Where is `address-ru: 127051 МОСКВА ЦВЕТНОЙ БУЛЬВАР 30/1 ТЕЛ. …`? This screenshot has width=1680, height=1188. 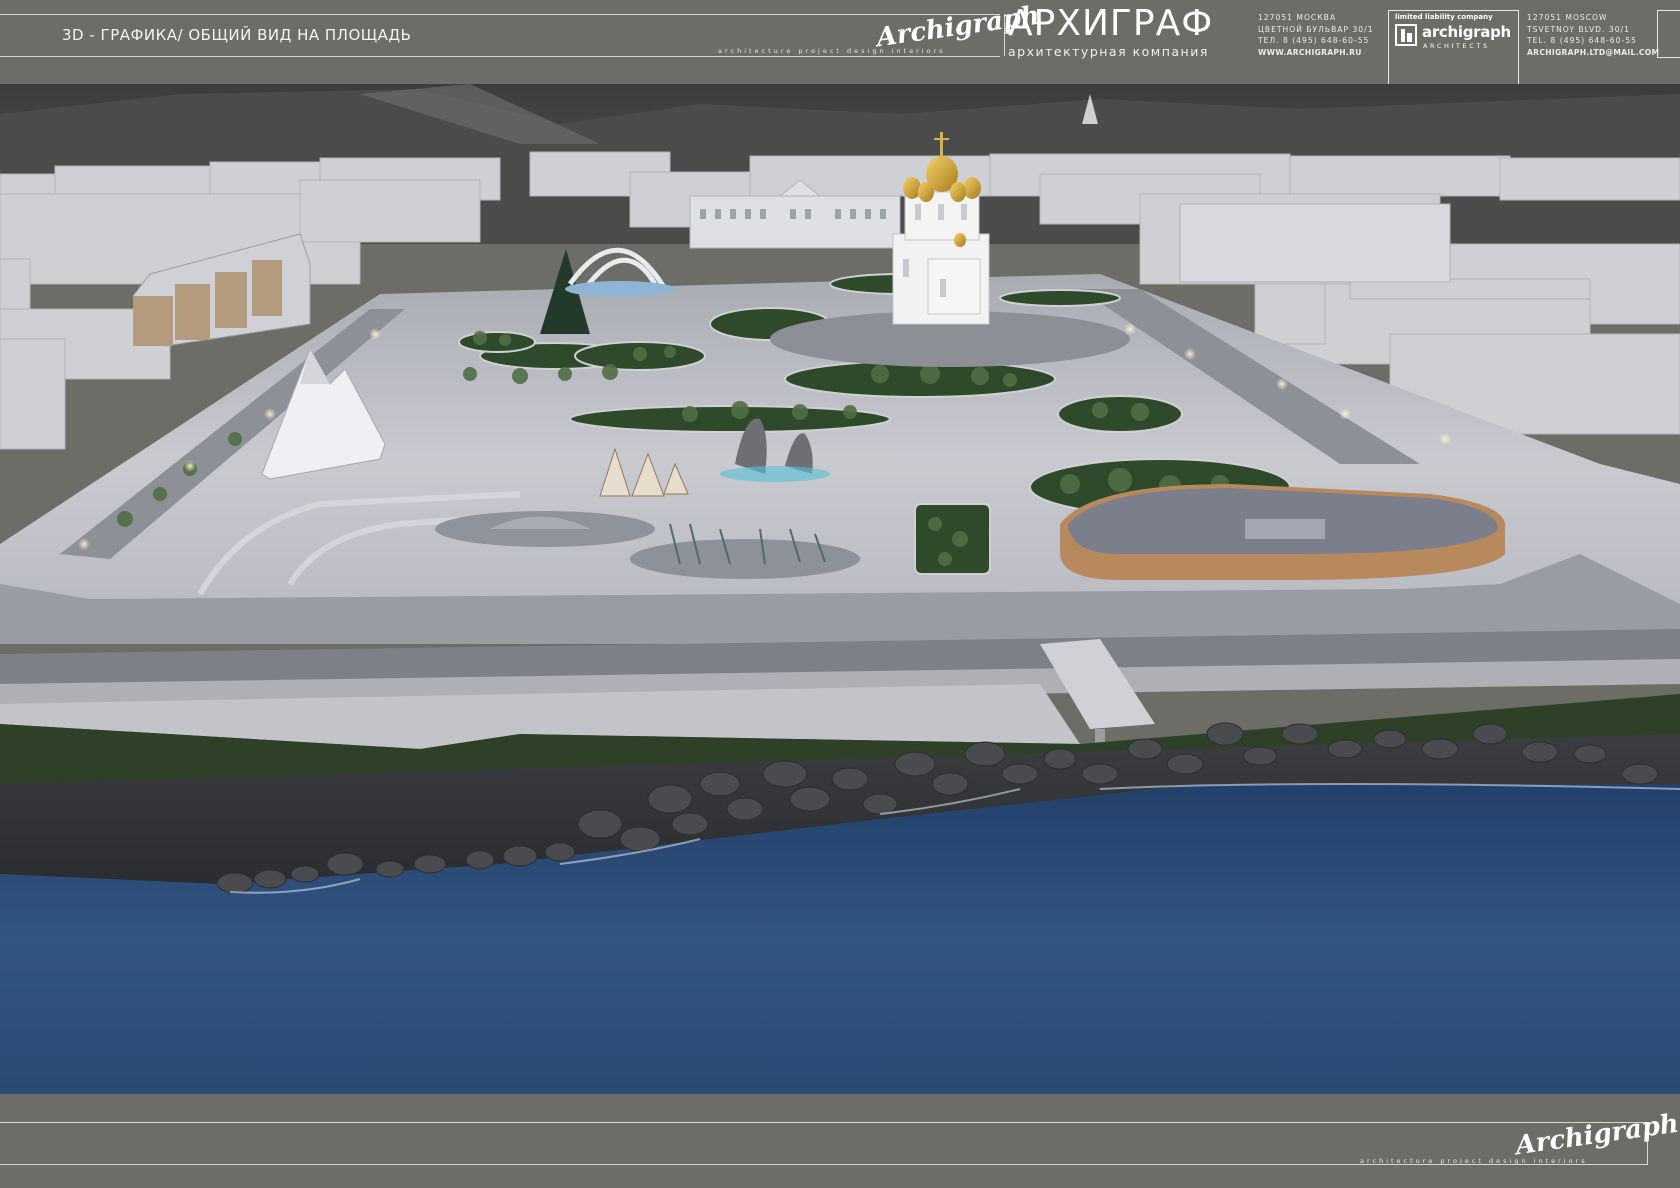
address-ru: 127051 МОСКВА ЦВЕТНОЙ БУЛЬВАР 30/1 ТЕЛ. … is located at coordinates (1316, 35).